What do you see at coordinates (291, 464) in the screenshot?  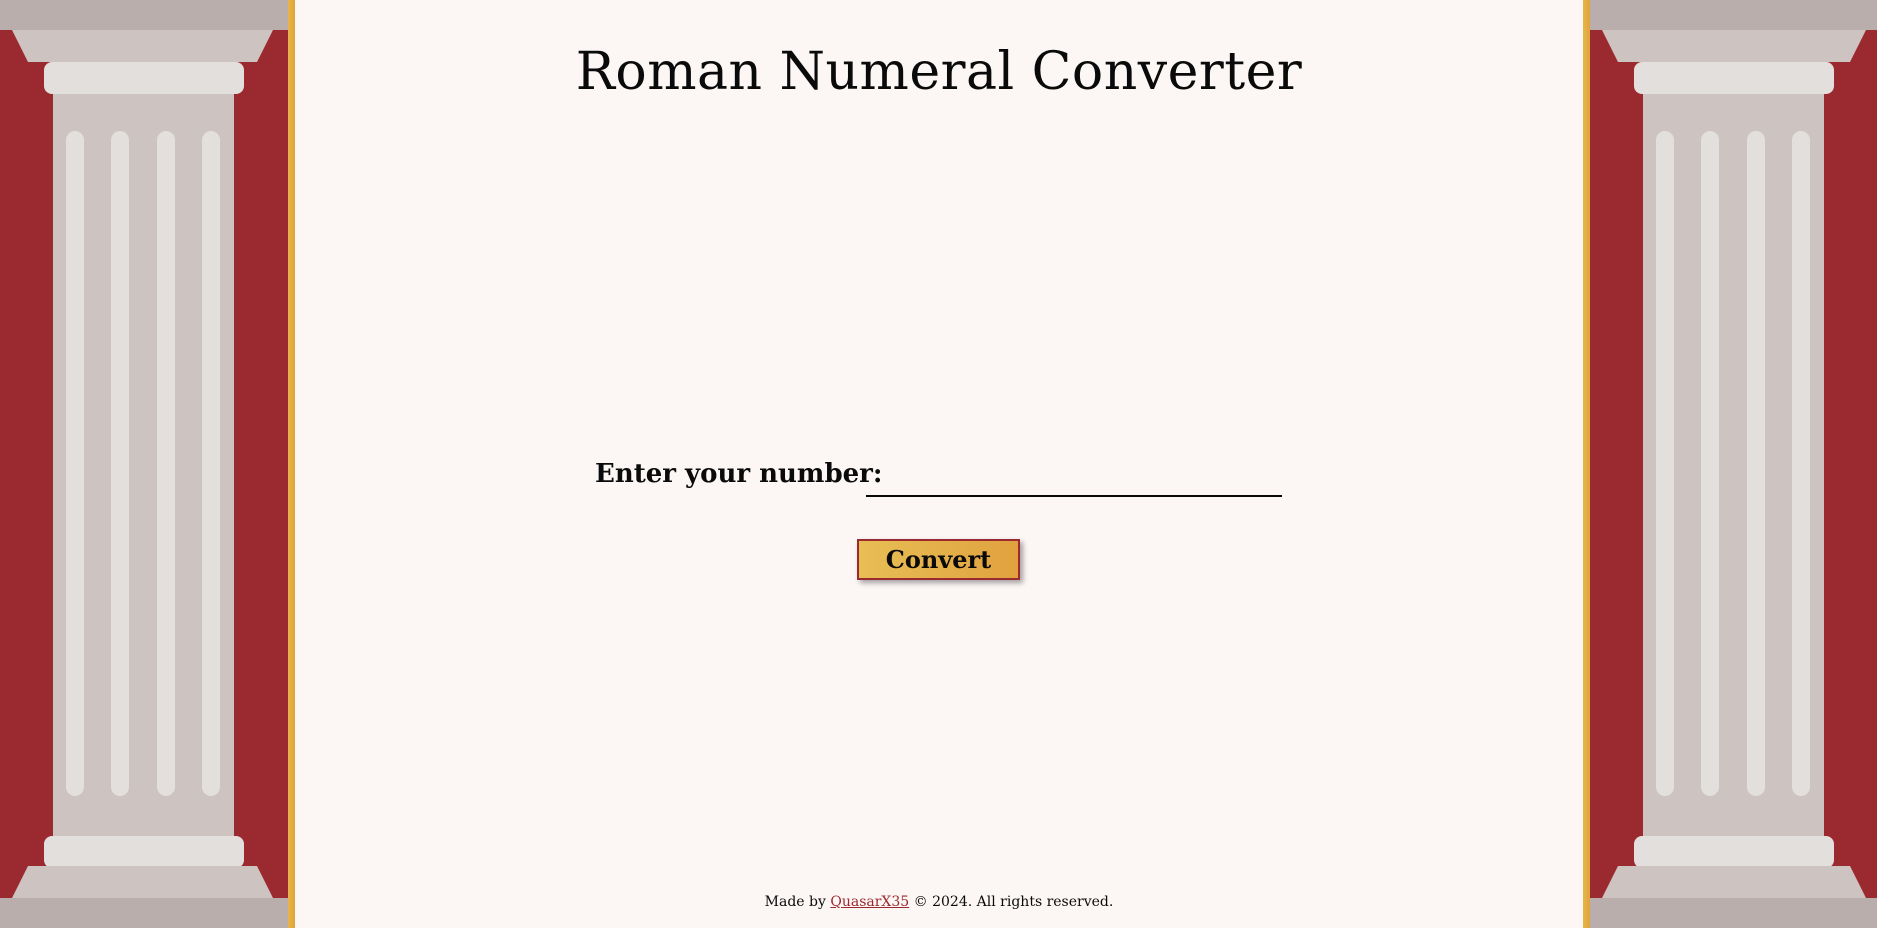 I see `left-gold-border` at bounding box center [291, 464].